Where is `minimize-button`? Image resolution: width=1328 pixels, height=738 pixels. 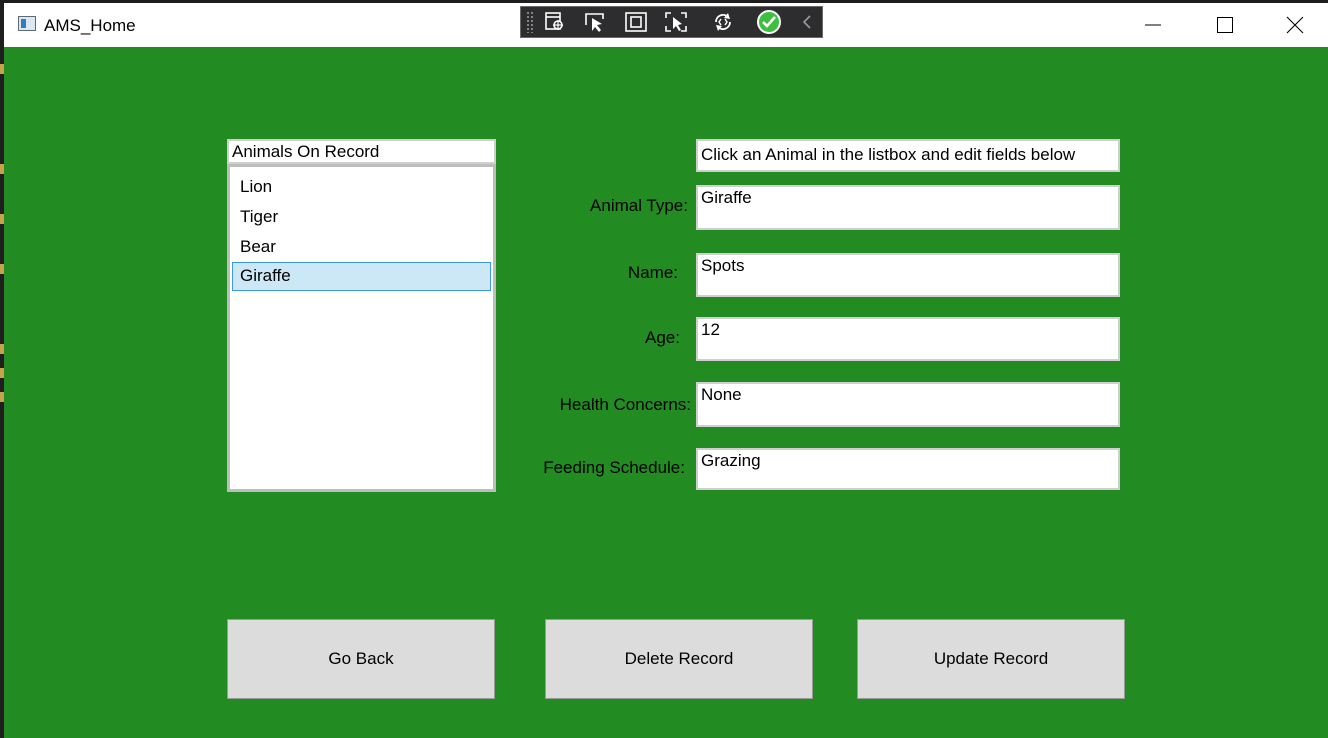
minimize-button is located at coordinates (1153, 25).